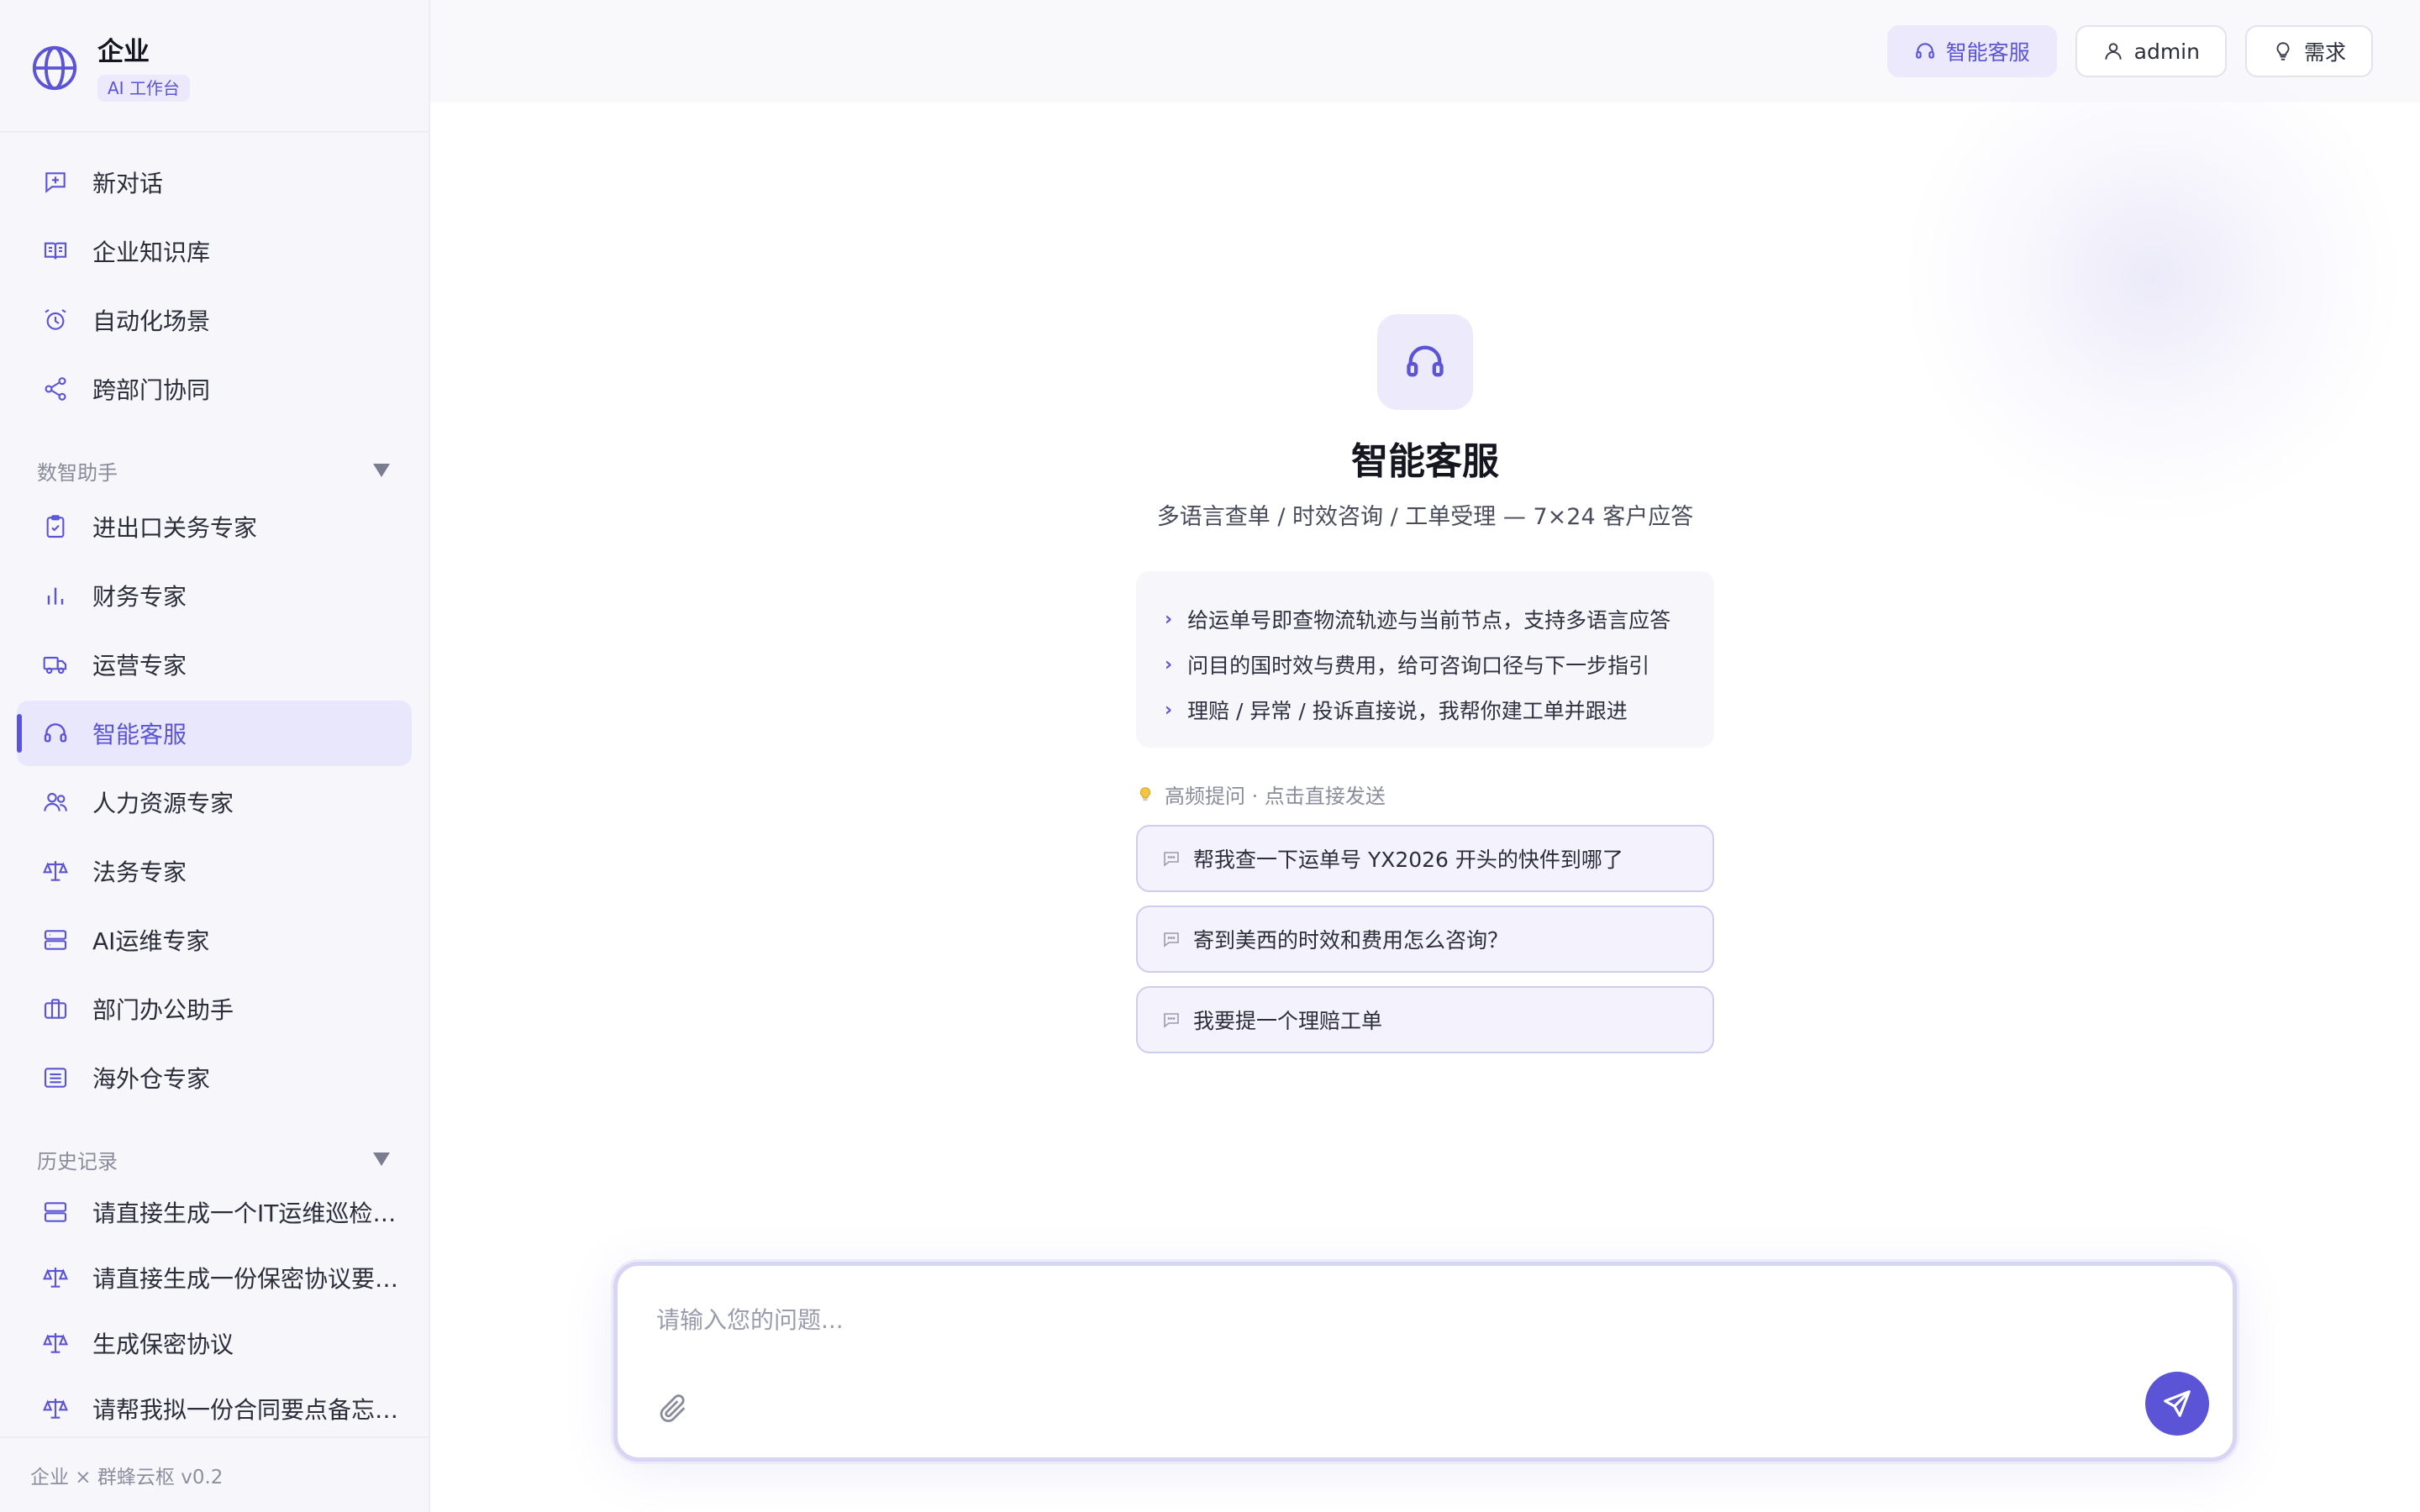 Image resolution: width=2420 pixels, height=1512 pixels. Describe the element at coordinates (214, 664) in the screenshot. I see `nav-item-operations-expert: 运营专家` at that location.